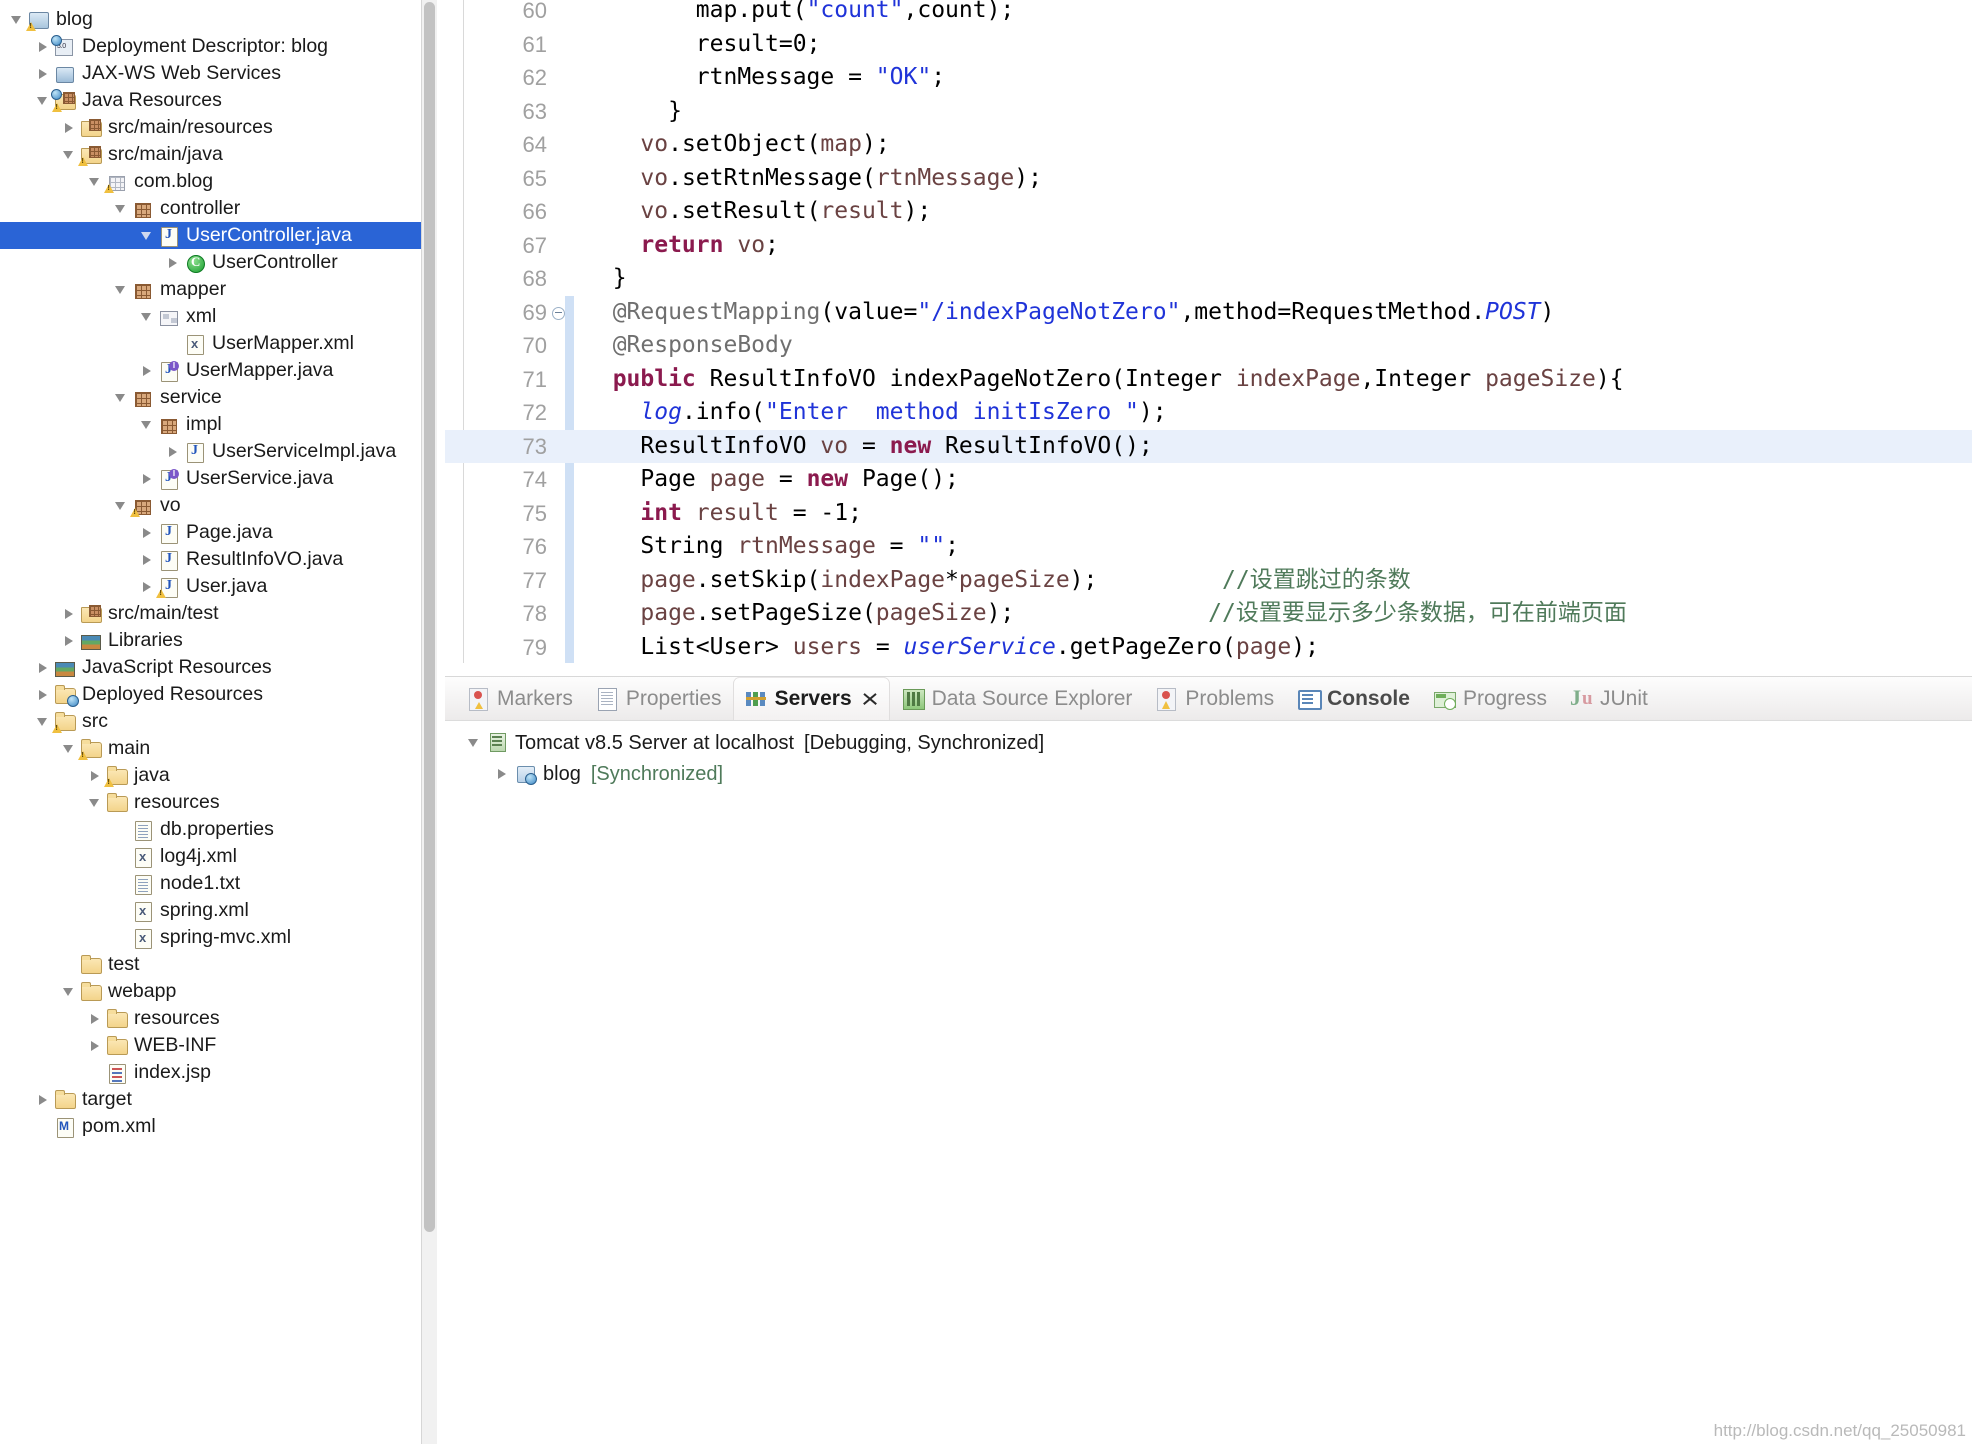 The height and width of the screenshot is (1444, 1972). I want to click on code-line: 65 vo.setRtnMessage(rtnMessage);, so click(1208, 179).